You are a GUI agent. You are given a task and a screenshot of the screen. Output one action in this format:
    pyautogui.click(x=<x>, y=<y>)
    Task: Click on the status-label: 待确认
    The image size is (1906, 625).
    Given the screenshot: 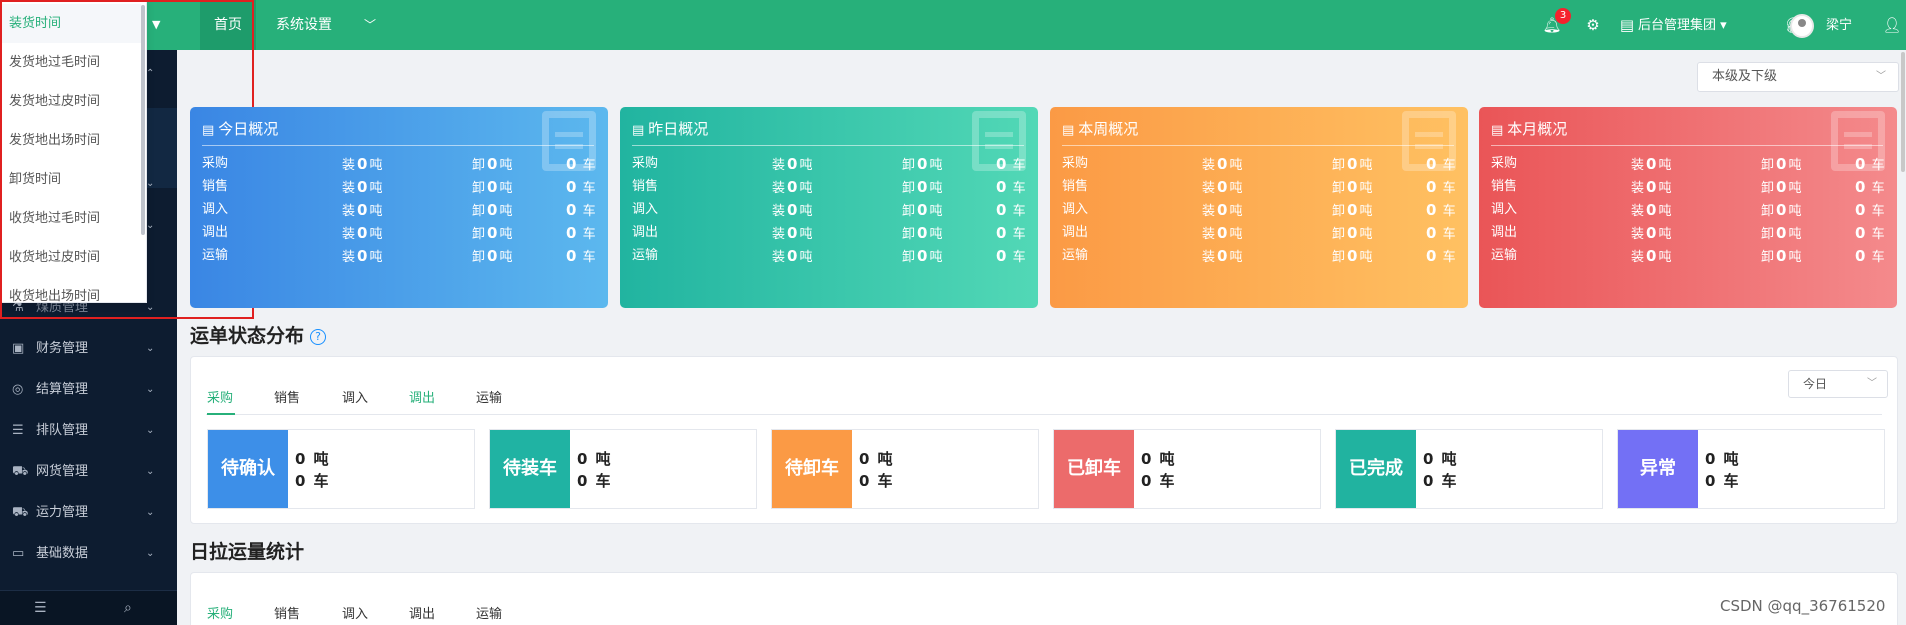 What is the action you would take?
    pyautogui.click(x=248, y=469)
    